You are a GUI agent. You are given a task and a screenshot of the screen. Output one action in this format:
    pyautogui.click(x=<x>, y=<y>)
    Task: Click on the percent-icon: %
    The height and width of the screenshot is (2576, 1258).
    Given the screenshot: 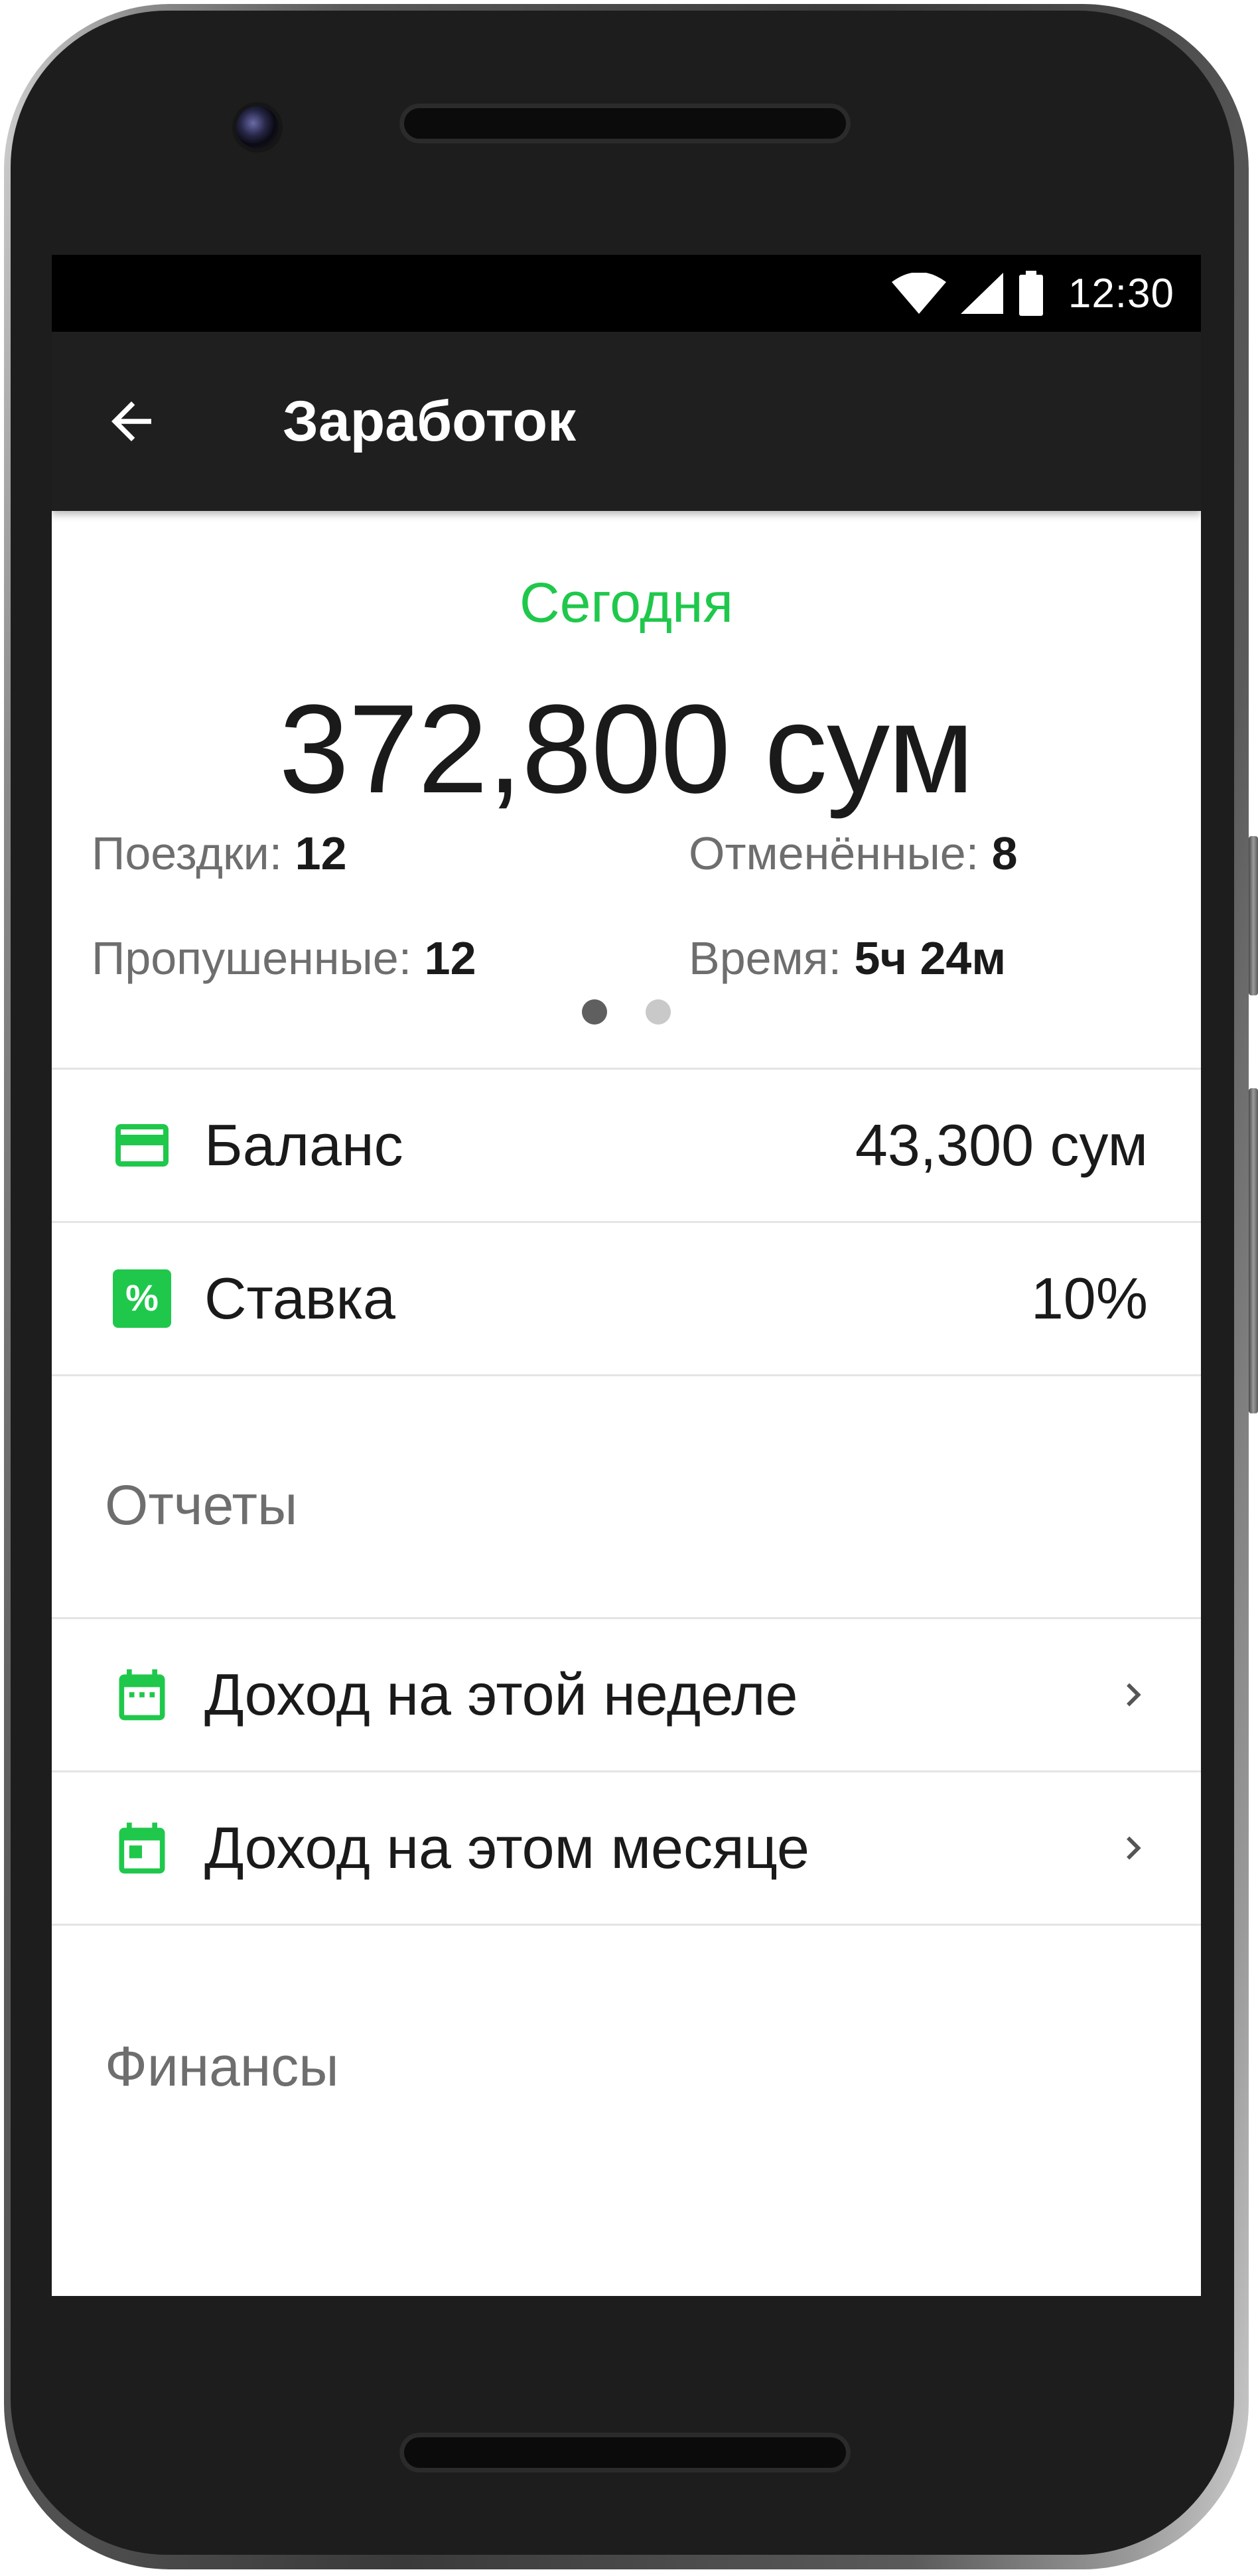 What is the action you would take?
    pyautogui.click(x=142, y=1299)
    